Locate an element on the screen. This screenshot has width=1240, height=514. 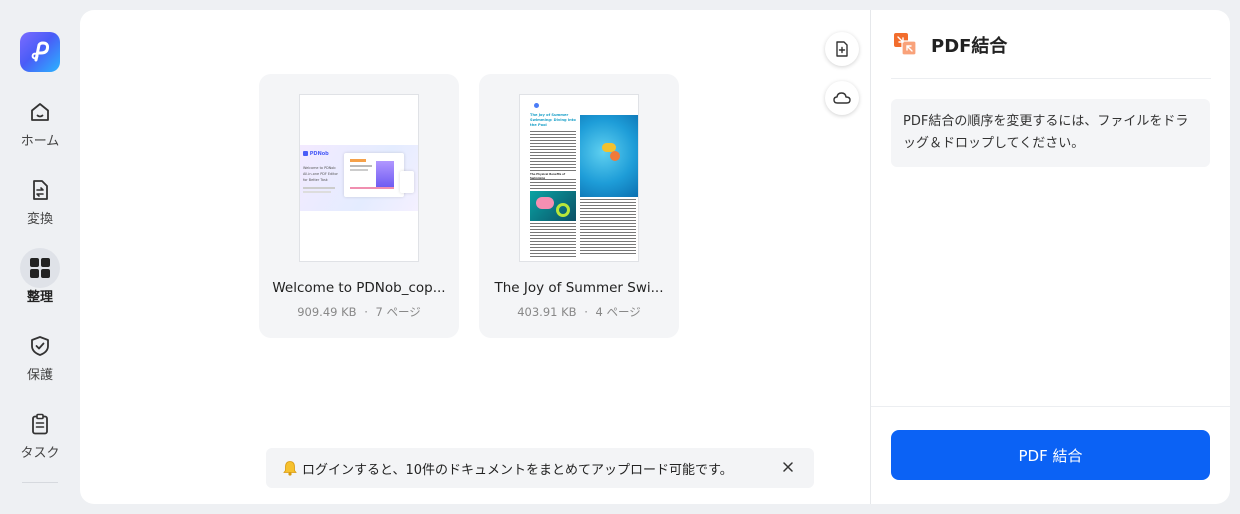
thumb-brand: PDNob is located at coordinates (319, 154).